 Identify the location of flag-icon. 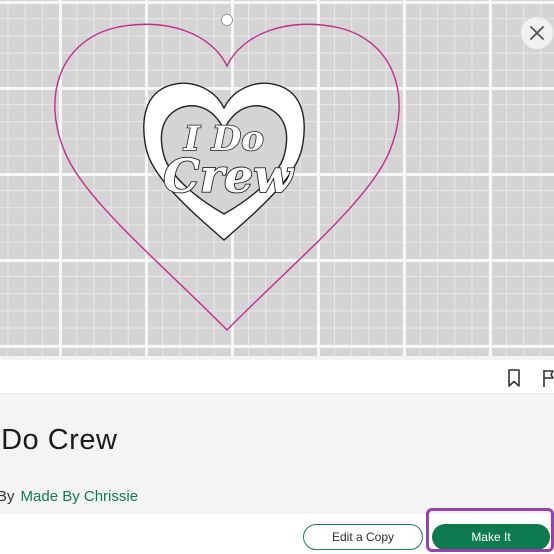
(548, 378).